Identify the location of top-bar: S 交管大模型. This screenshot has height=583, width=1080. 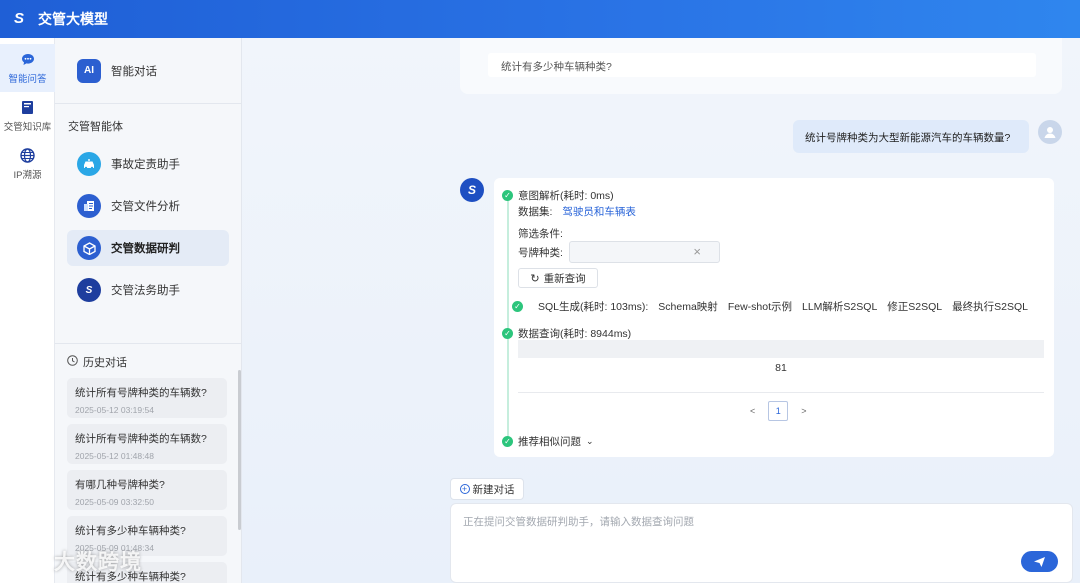
(540, 19).